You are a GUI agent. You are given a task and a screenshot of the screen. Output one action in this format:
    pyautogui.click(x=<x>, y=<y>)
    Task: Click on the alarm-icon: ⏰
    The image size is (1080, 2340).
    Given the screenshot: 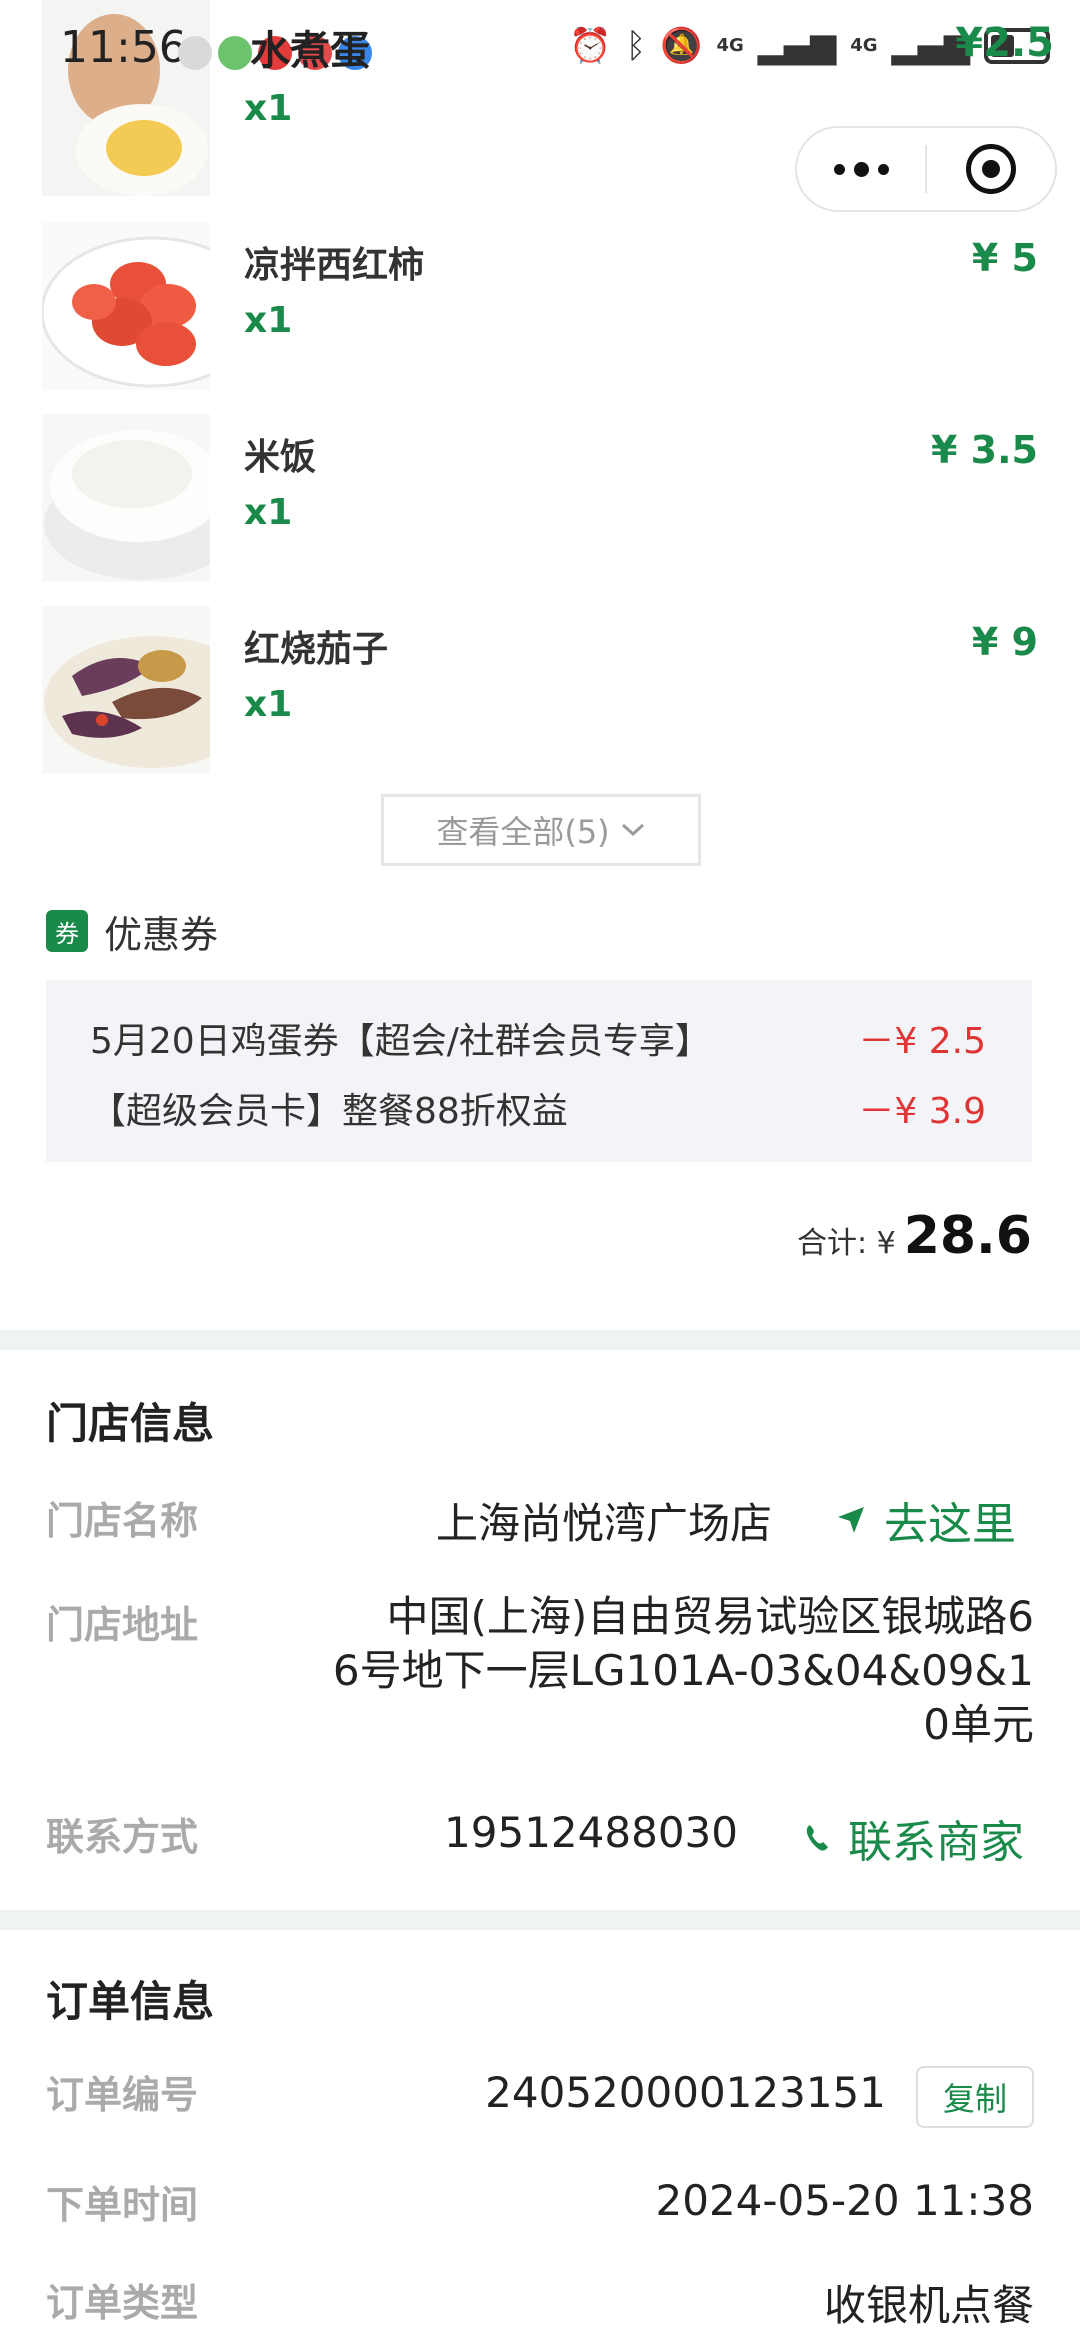 What is the action you would take?
    pyautogui.click(x=590, y=46)
    